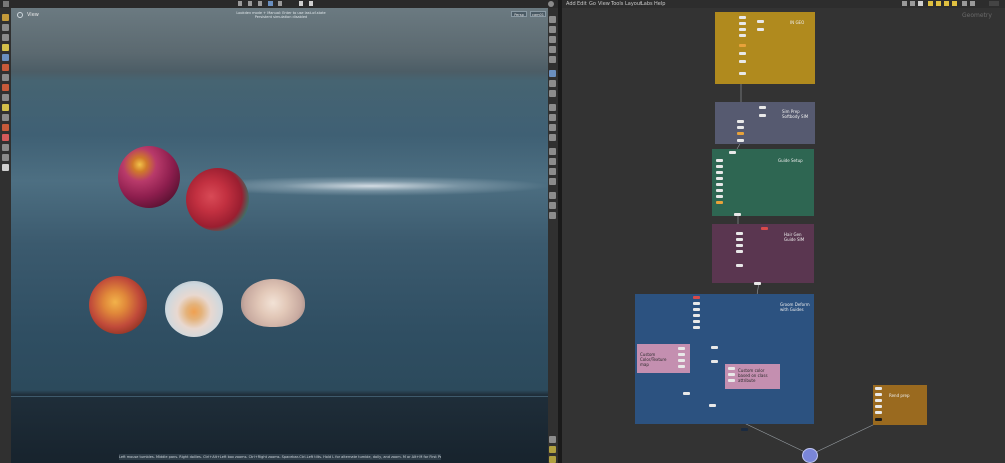 The width and height of the screenshot is (1005, 463). Describe the element at coordinates (301, 3) in the screenshot. I see `snap-icon` at that location.